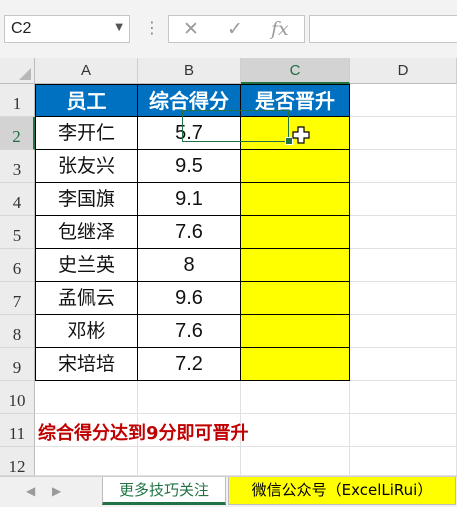 This screenshot has width=457, height=507. What do you see at coordinates (86, 133) in the screenshot?
I see `cell-name: 李开仁` at bounding box center [86, 133].